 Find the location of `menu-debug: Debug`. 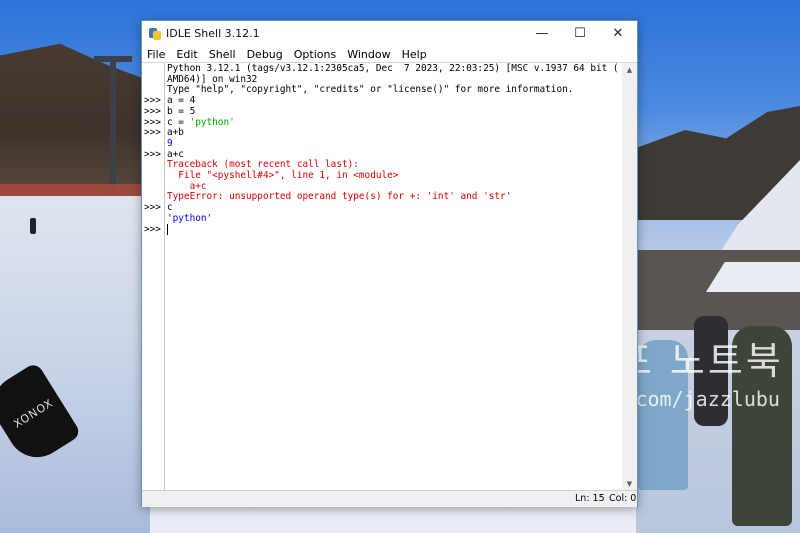

menu-debug: Debug is located at coordinates (265, 54).